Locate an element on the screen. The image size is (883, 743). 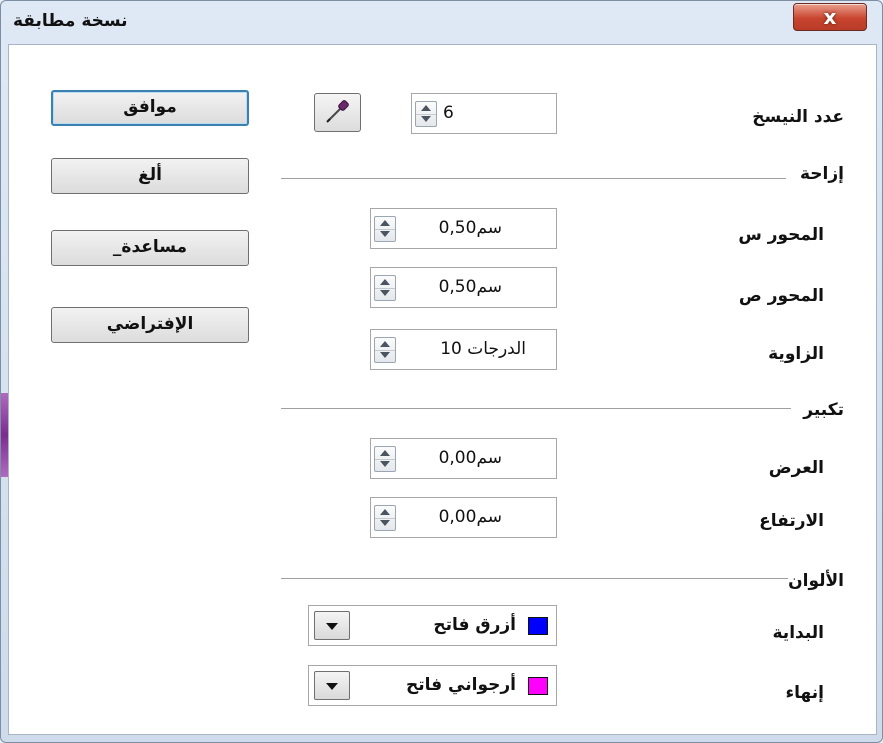
y-axis-spinner is located at coordinates (385, 288).